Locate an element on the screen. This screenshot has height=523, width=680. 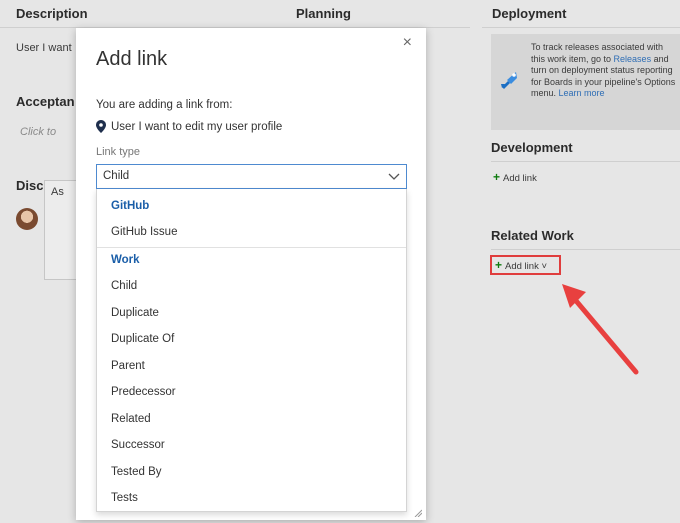
deployment-header: Deployment is located at coordinates (581, 14).